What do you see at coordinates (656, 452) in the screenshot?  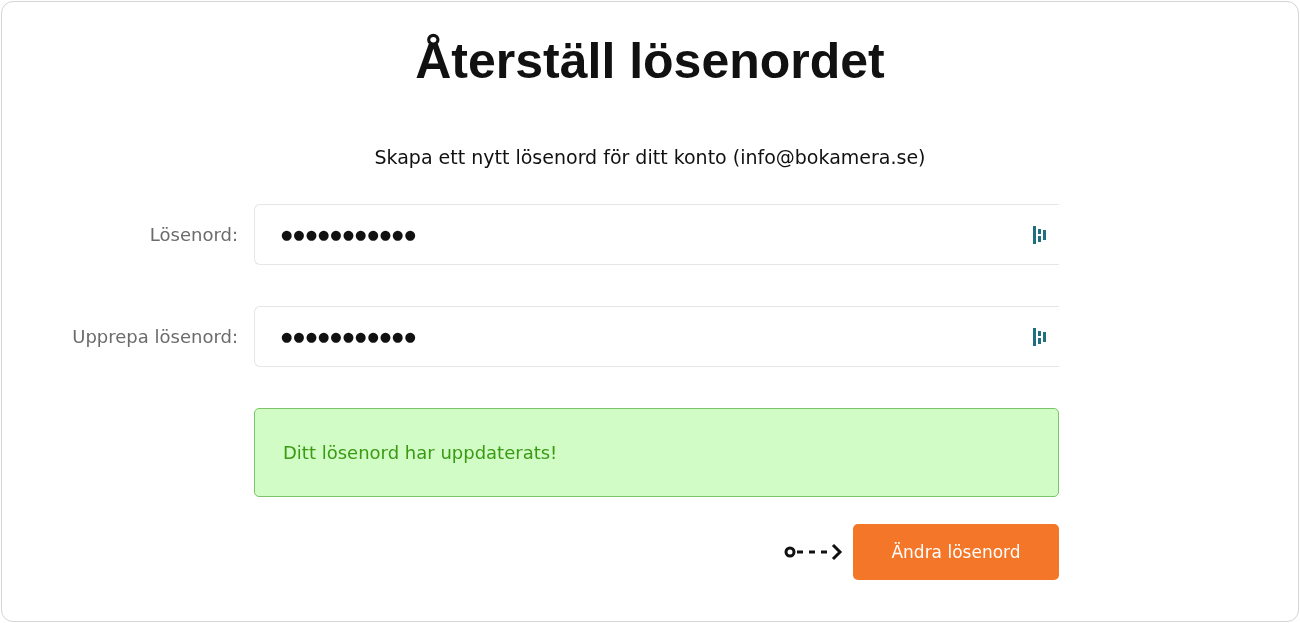 I see `success-message: Ditt lösenord har uppdaterats!` at bounding box center [656, 452].